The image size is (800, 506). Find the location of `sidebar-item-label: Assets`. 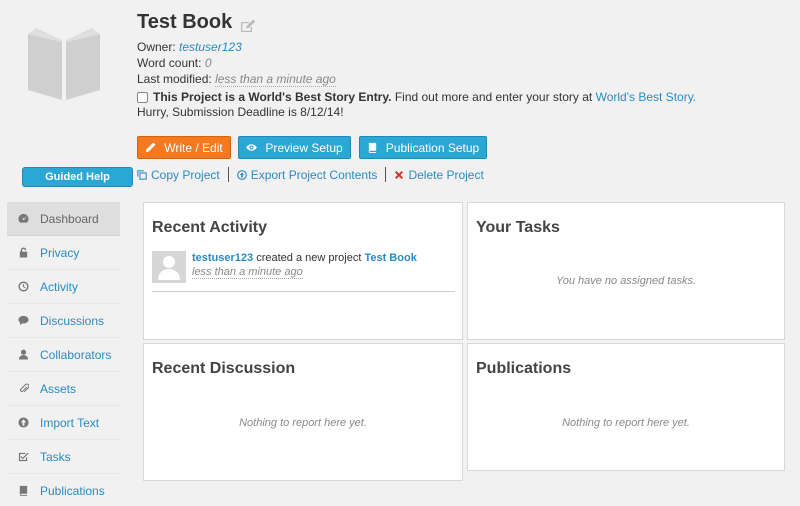

sidebar-item-label: Assets is located at coordinates (58, 388).